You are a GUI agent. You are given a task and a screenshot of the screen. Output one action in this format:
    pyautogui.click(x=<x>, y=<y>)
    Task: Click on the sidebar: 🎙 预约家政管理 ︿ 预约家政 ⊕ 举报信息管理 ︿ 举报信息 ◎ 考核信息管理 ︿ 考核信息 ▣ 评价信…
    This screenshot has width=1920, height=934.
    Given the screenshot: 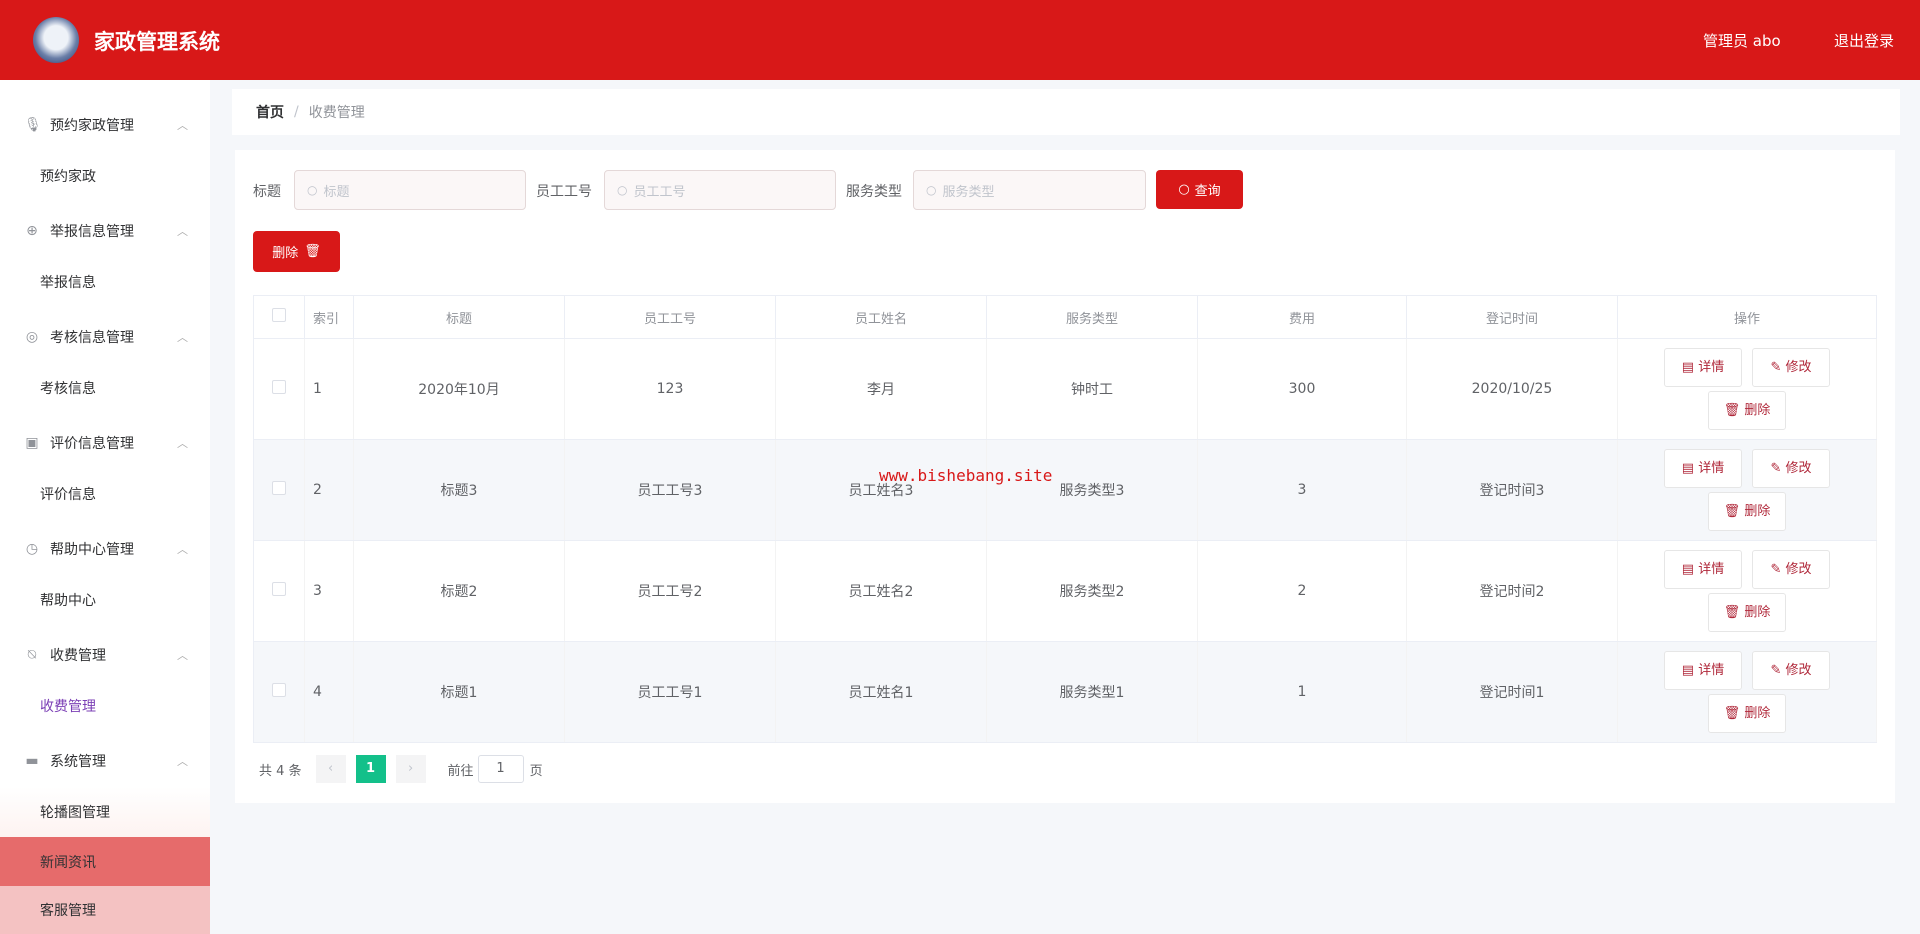 What is the action you would take?
    pyautogui.click(x=105, y=507)
    